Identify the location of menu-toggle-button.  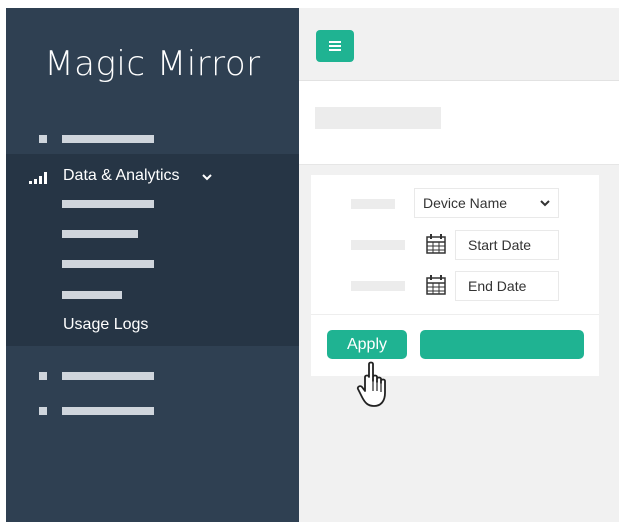
(335, 46).